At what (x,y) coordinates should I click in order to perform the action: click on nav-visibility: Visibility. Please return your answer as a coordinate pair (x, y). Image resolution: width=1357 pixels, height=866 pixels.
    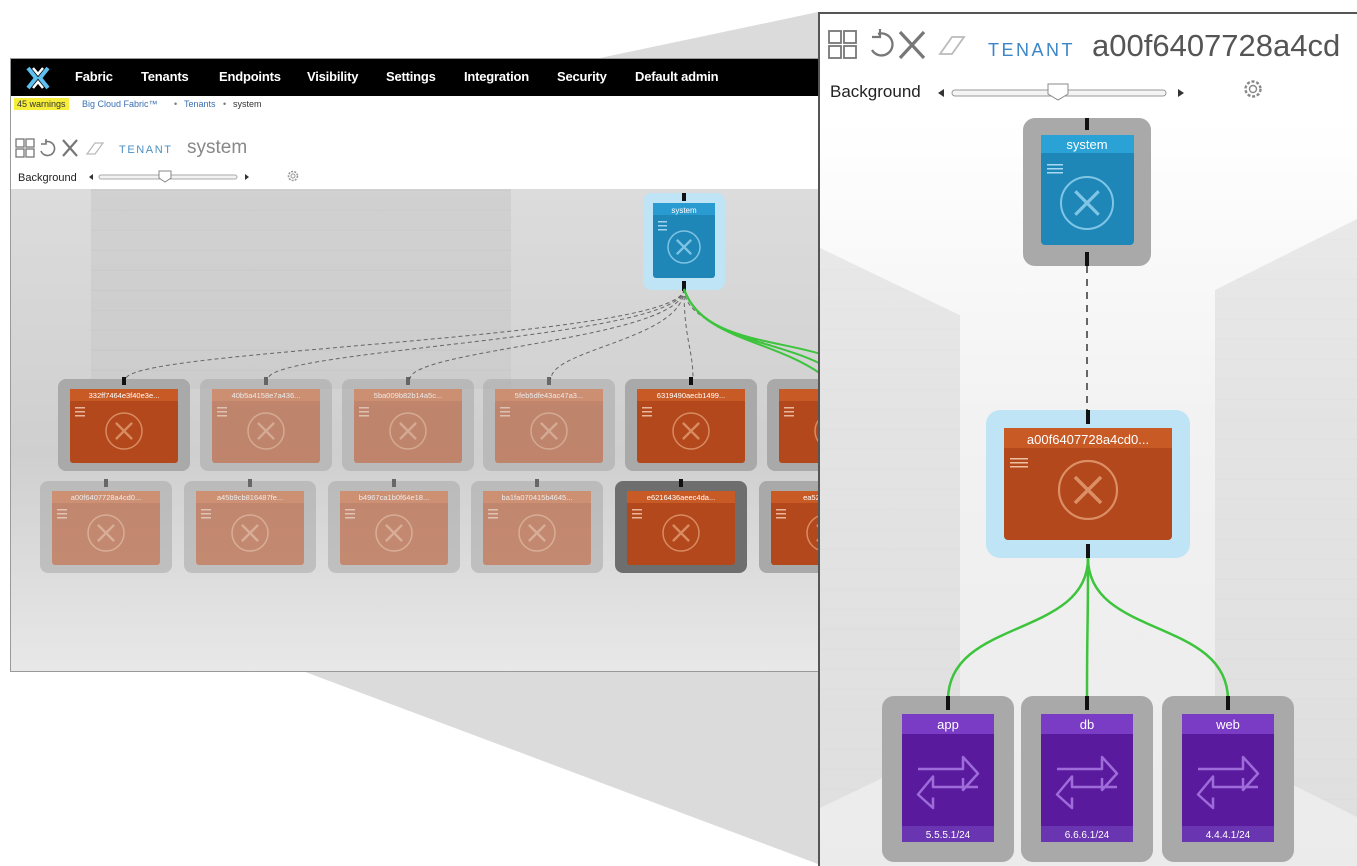
    Looking at the image, I should click on (332, 76).